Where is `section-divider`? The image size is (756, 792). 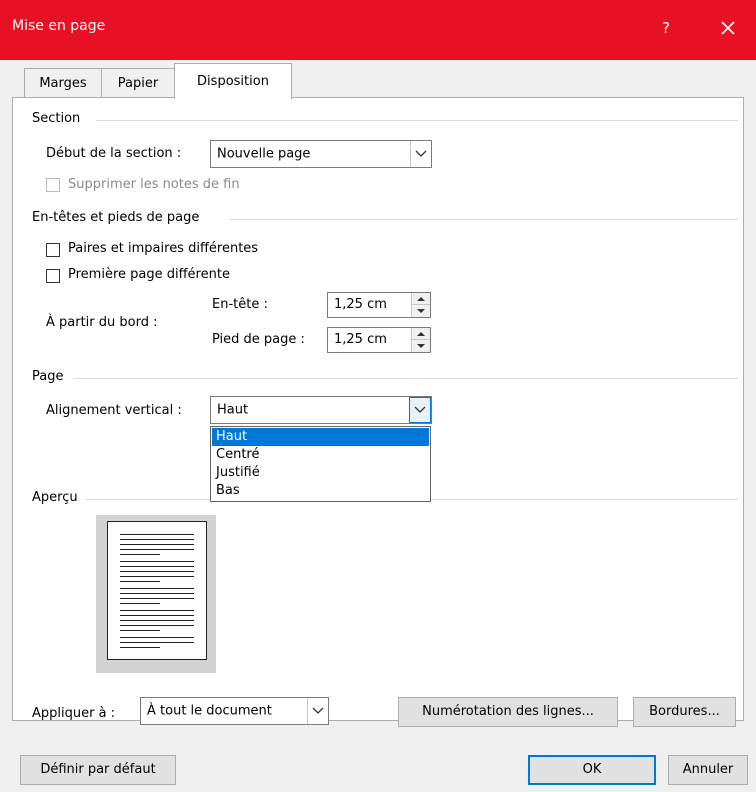
section-divider is located at coordinates (417, 120).